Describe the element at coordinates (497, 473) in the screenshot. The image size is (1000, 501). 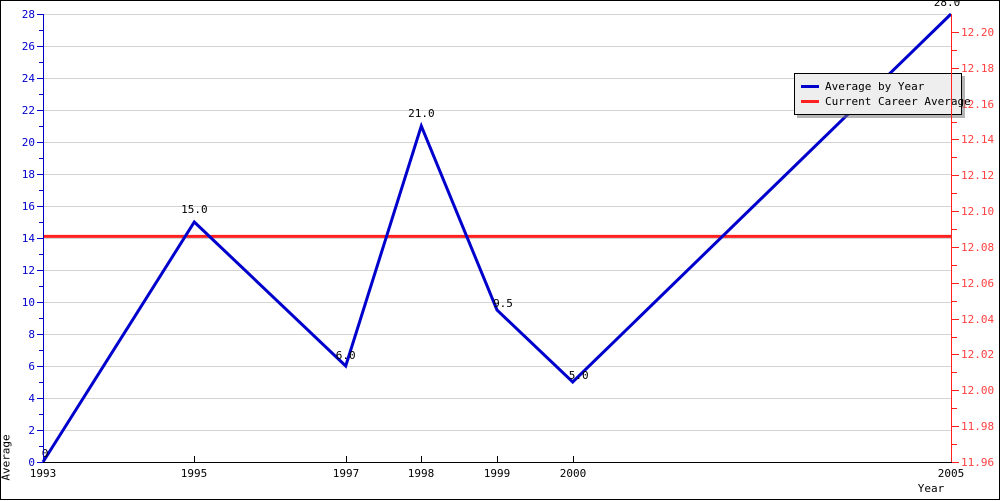
I see `x-axis-tick-label: 1999` at that location.